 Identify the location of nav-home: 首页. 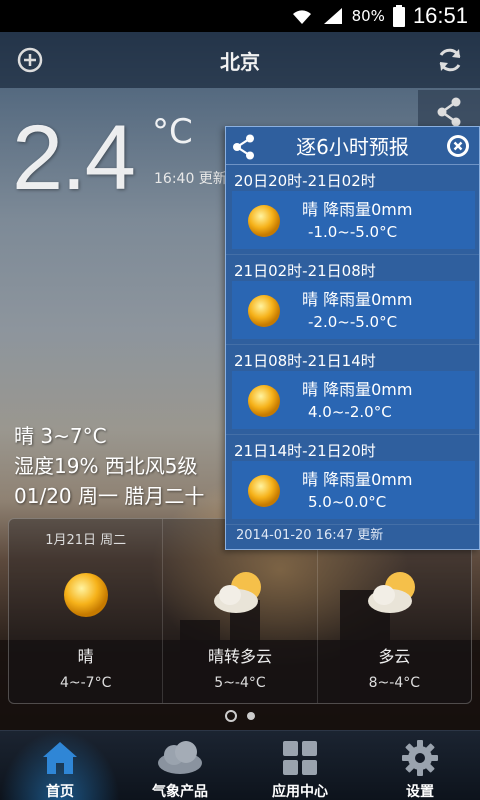
(60, 765).